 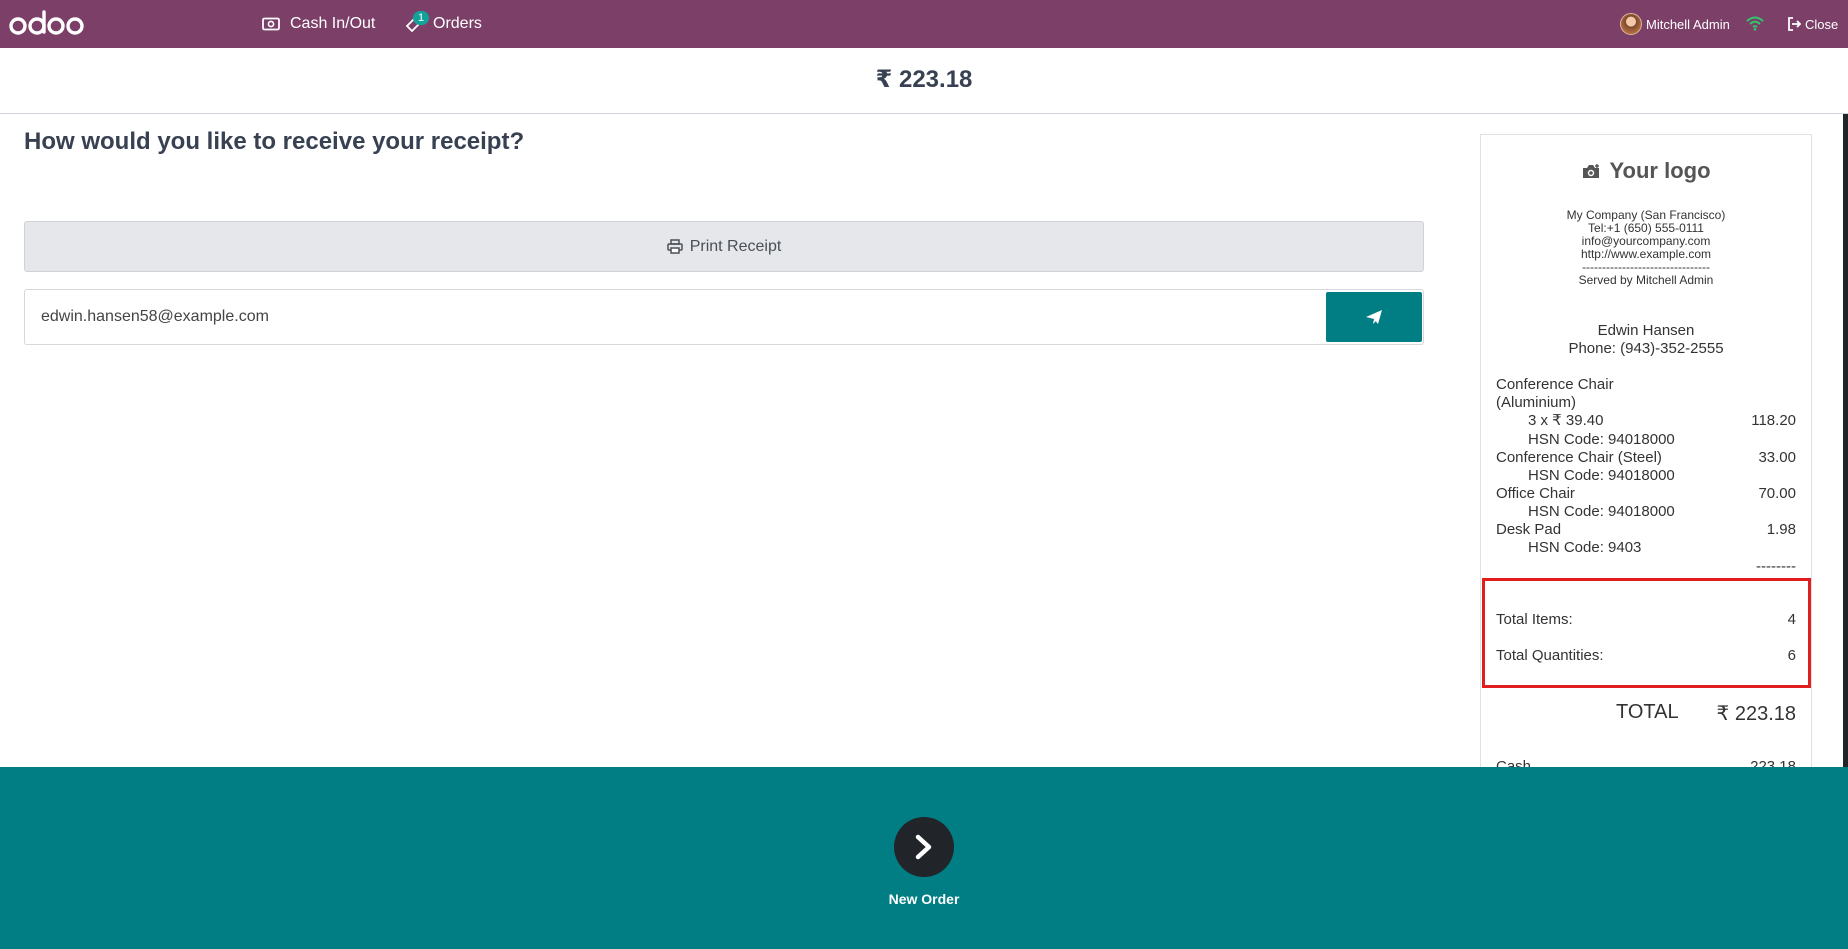 I want to click on receipt-logo: Your logo, so click(x=1646, y=171).